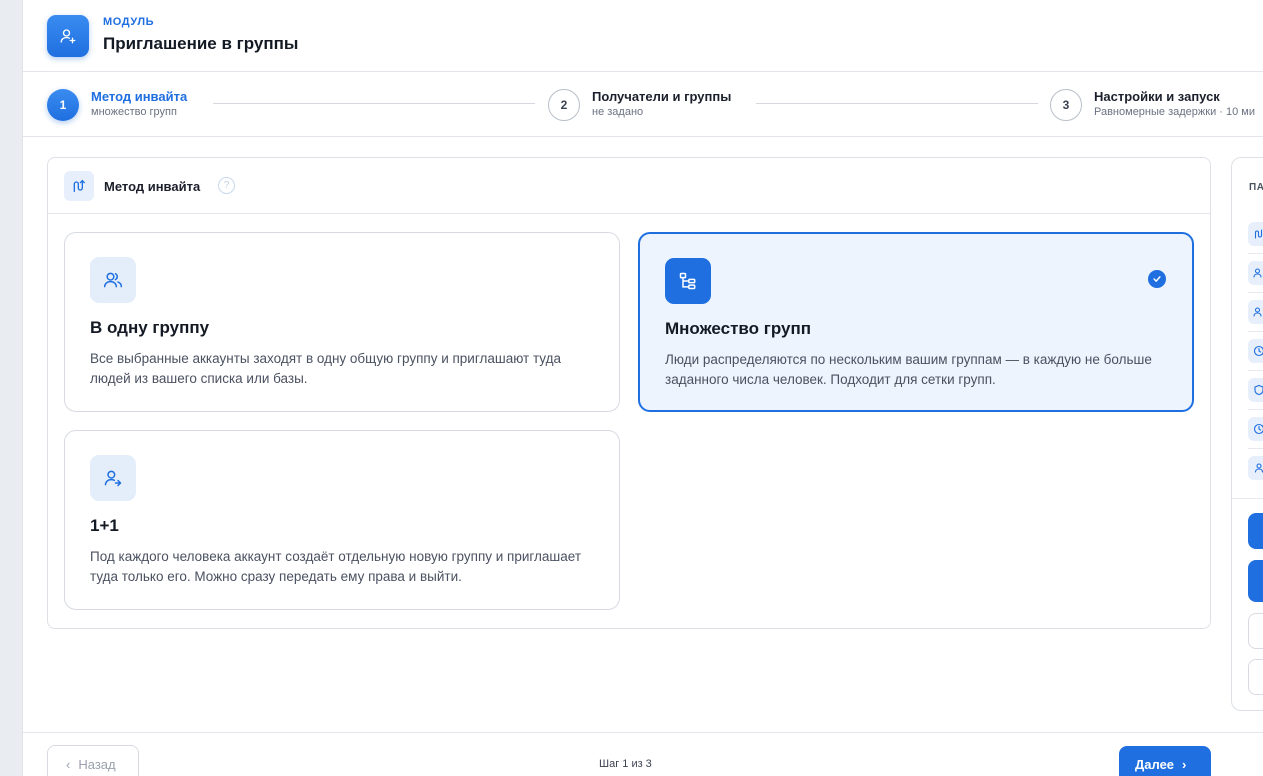 The image size is (1263, 776). I want to click on option-title: Множество групп, so click(738, 328).